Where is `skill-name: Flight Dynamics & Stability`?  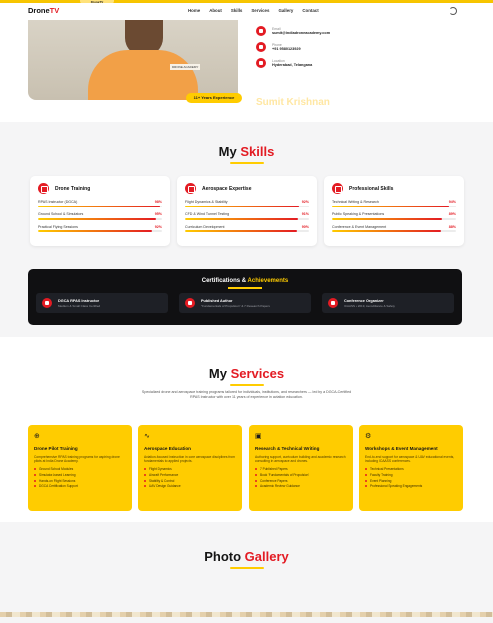
skill-name: Flight Dynamics & Stability is located at coordinates (206, 202).